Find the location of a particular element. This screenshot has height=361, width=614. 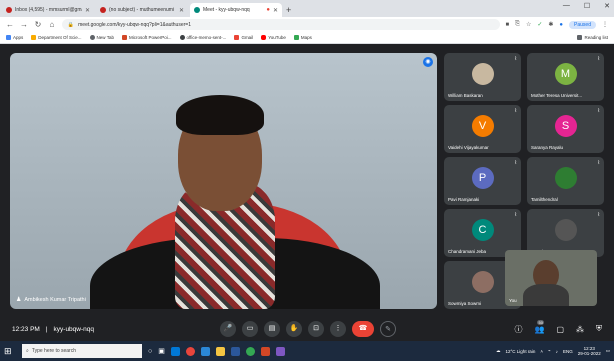

tab-no-subject: (no subject) - muthumeenumi ✕ is located at coordinates (142, 10).